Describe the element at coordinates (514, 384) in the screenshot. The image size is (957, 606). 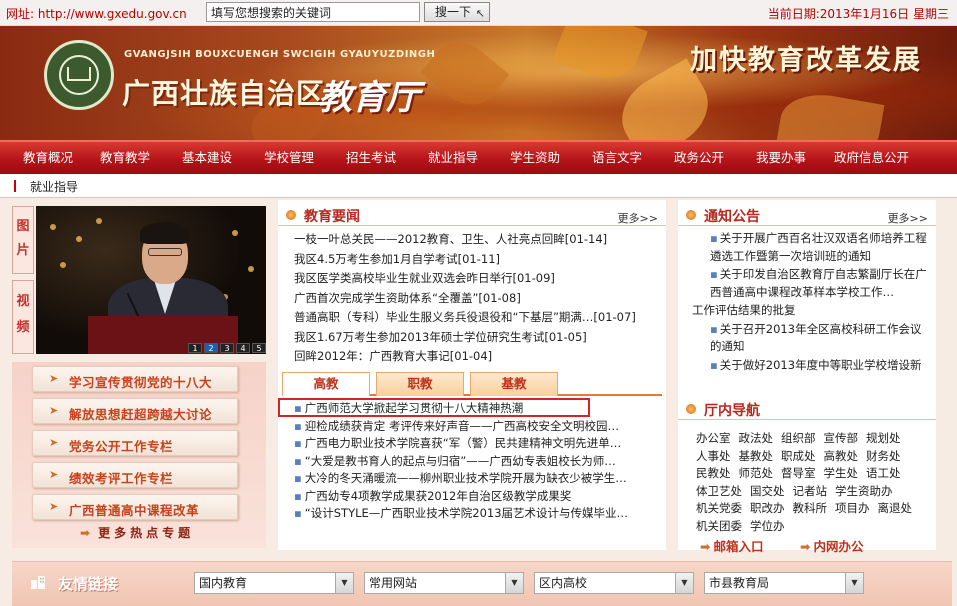
I see `tab-basic-education: 基教` at that location.